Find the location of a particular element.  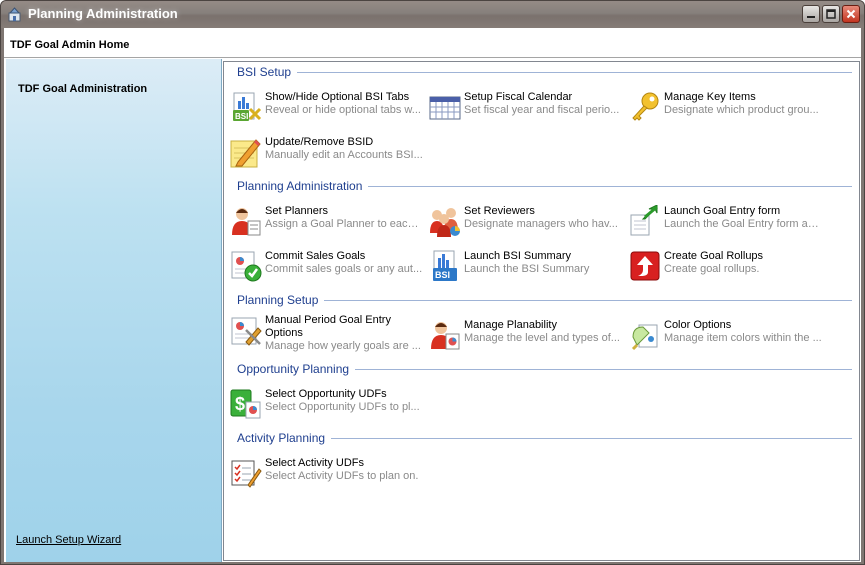

section-bsi-setup: BSI Setup is located at coordinates (544, 72).